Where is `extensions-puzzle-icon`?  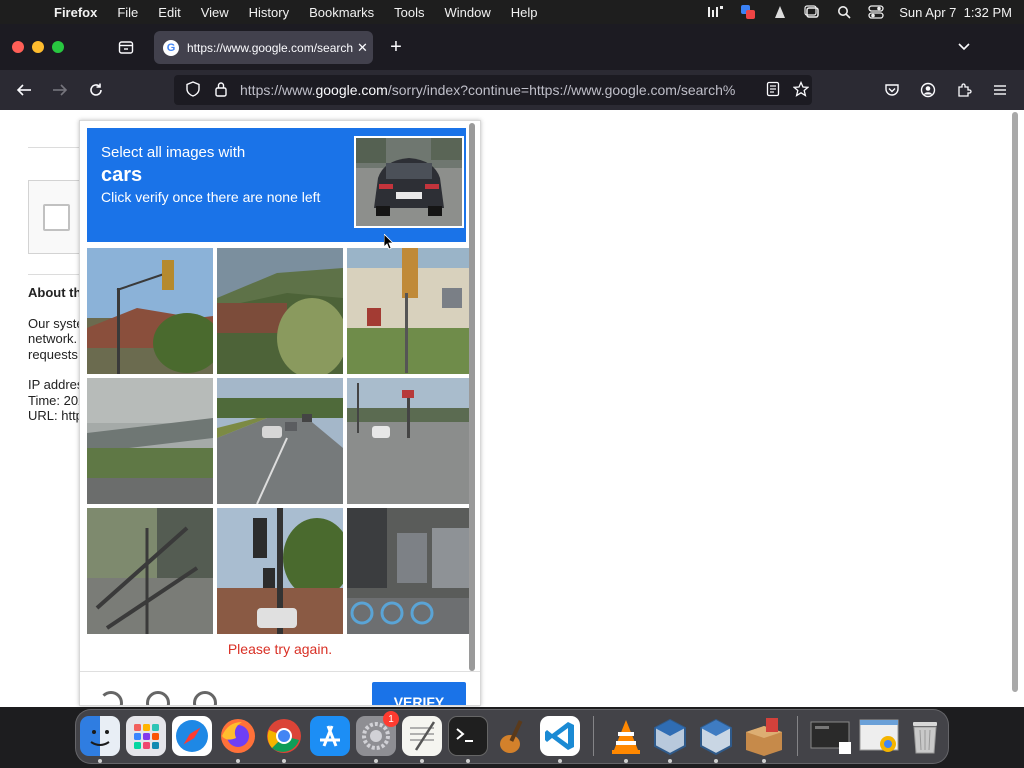
extensions-puzzle-icon is located at coordinates (964, 90).